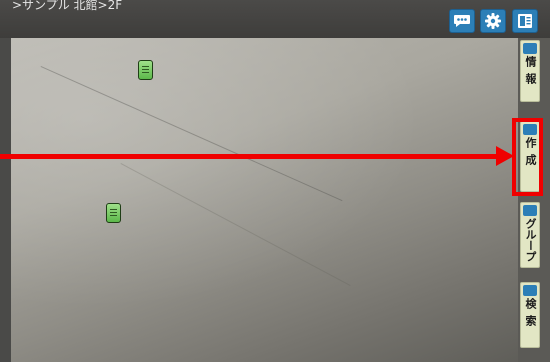  I want to click on ceiling-seam, so click(235, 224).